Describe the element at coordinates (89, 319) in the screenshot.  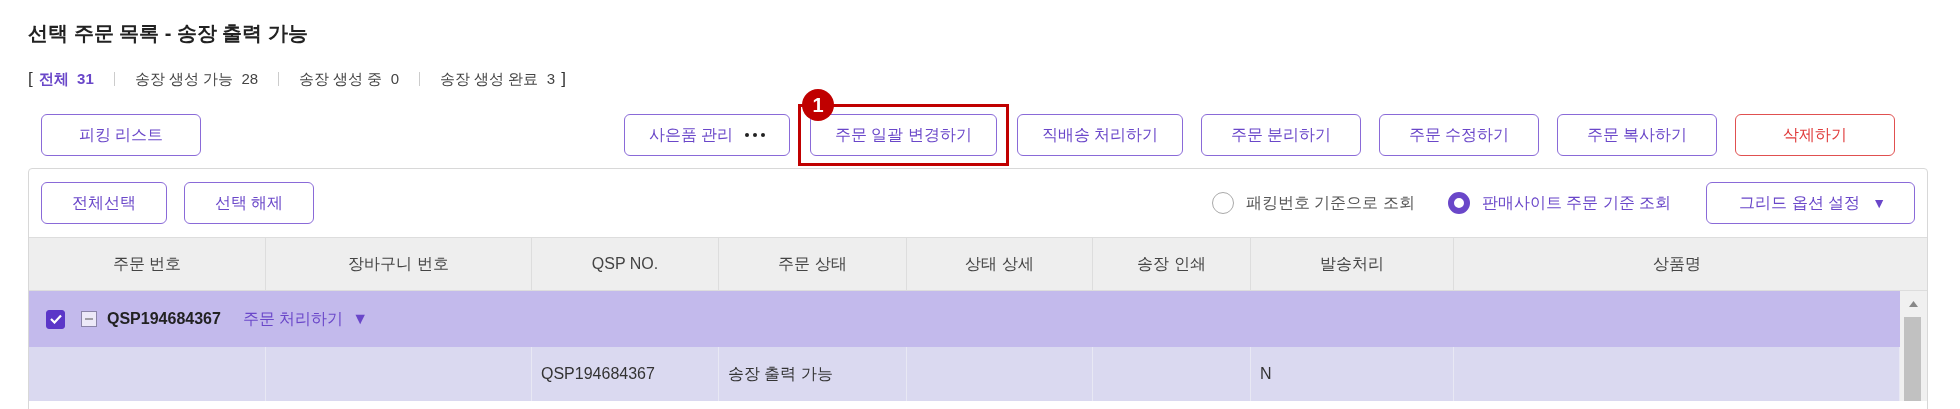
I see `collapse-icon` at that location.